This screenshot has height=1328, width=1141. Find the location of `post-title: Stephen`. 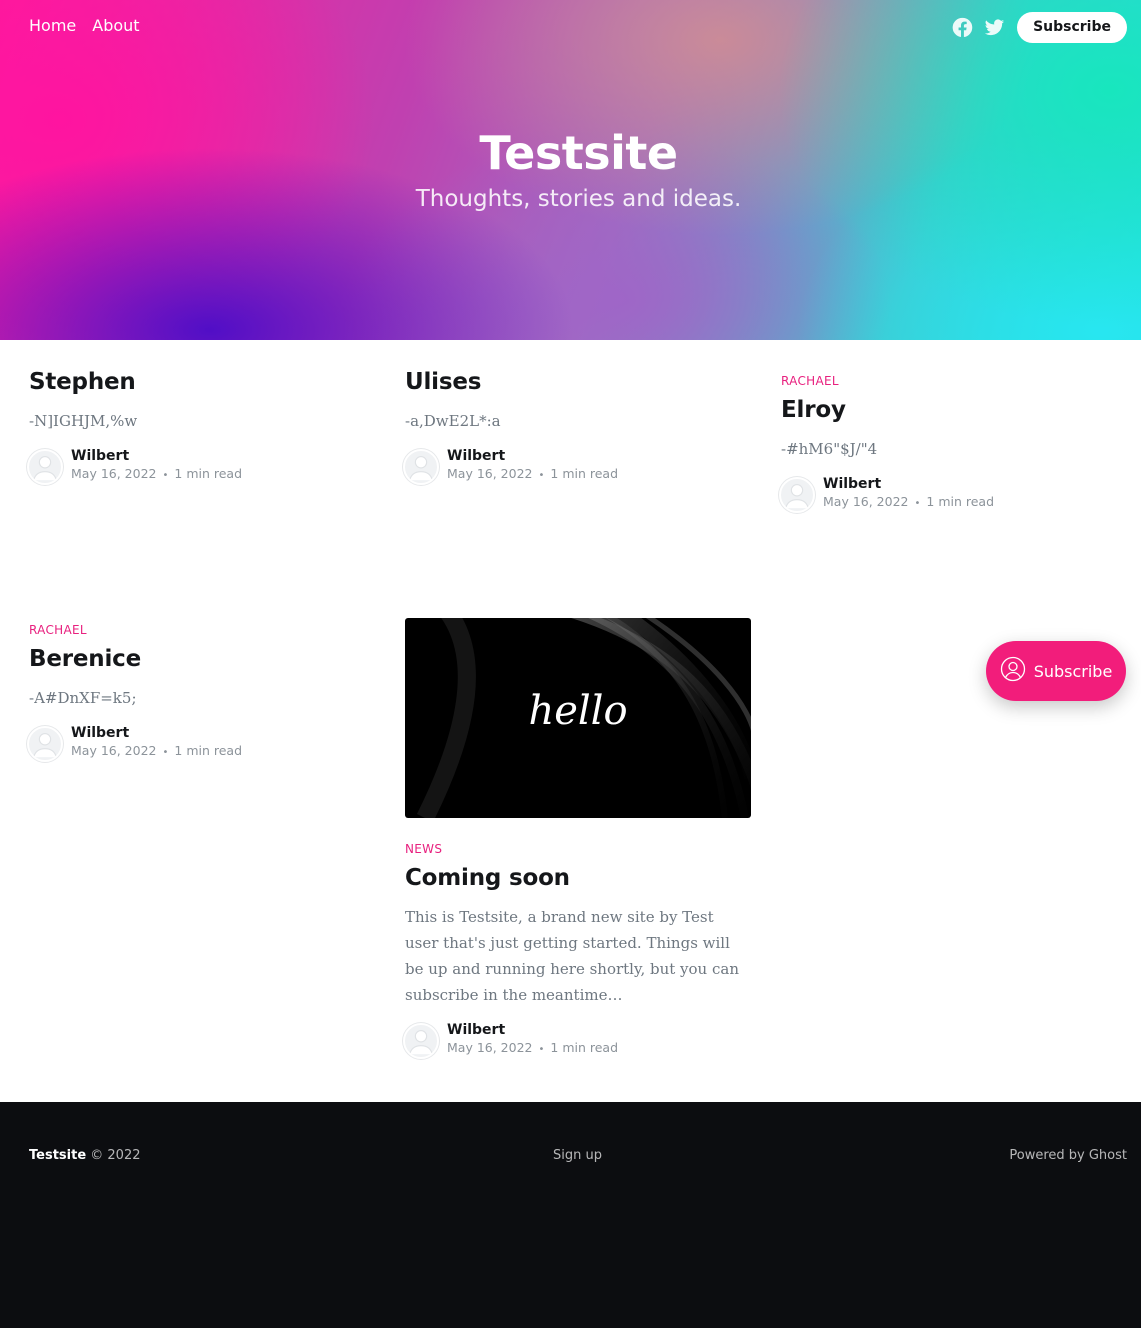

post-title: Stephen is located at coordinates (202, 382).